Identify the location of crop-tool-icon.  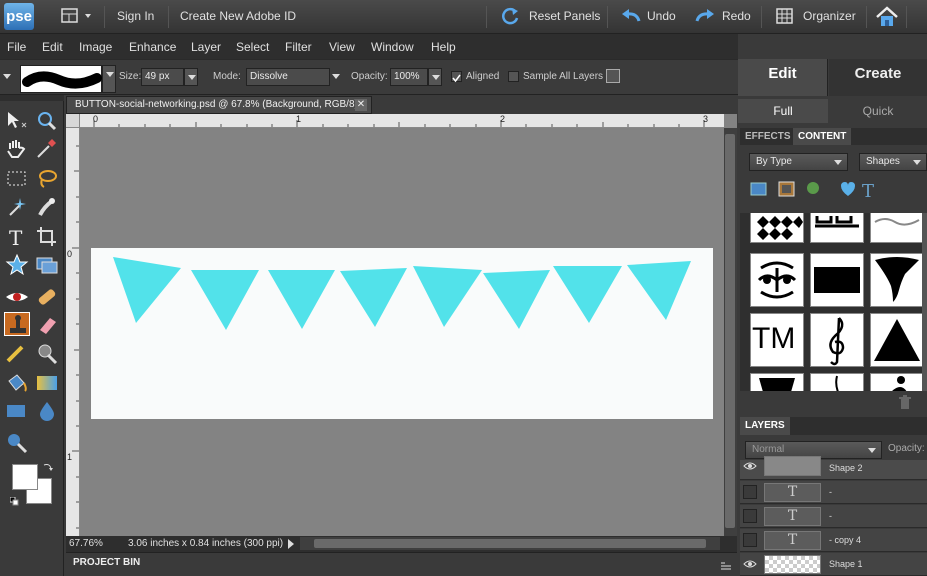
(47, 237).